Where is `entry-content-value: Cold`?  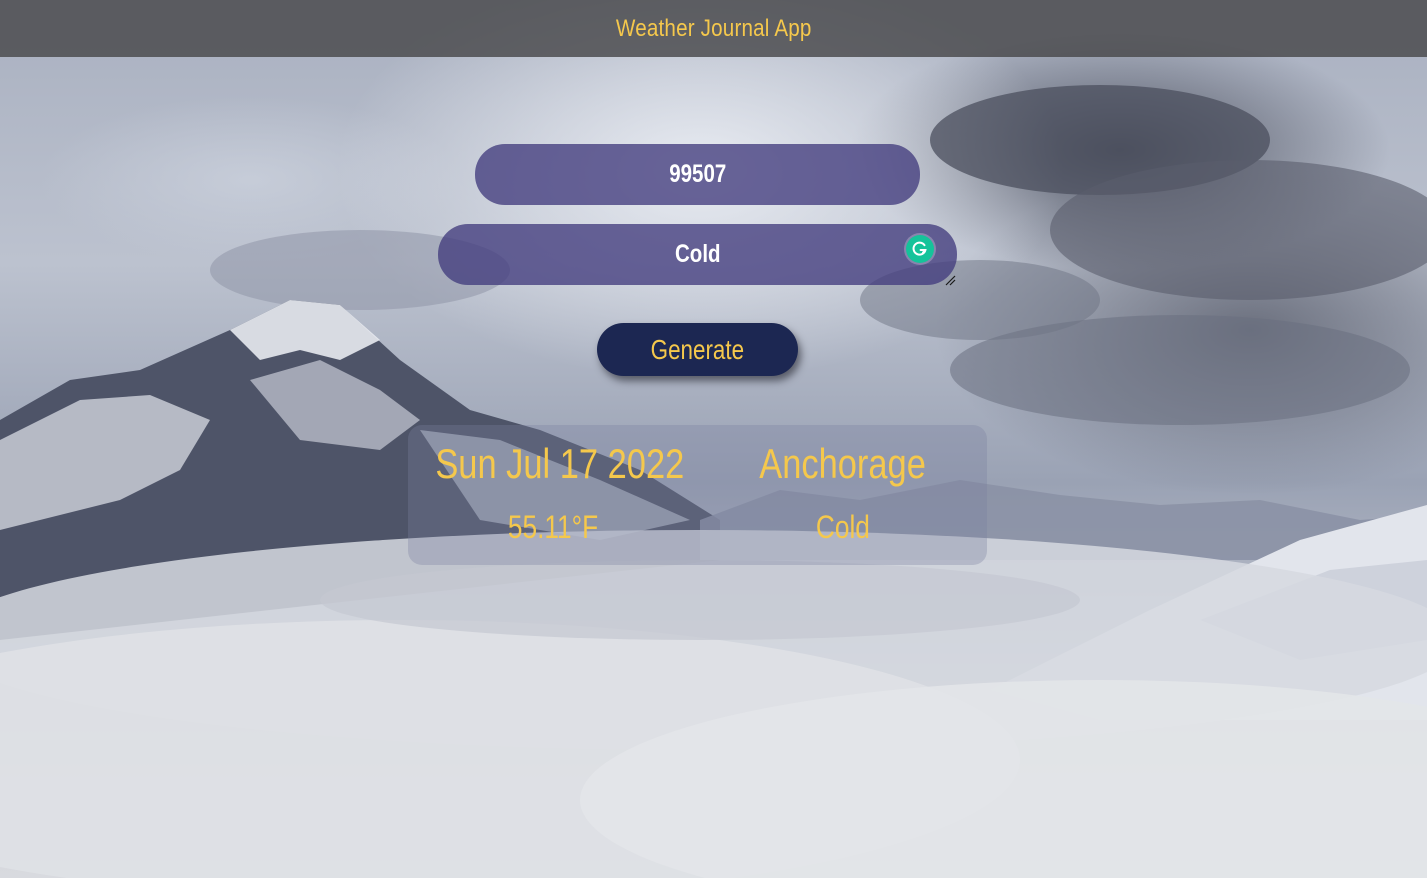
entry-content-value: Cold is located at coordinates (842, 527).